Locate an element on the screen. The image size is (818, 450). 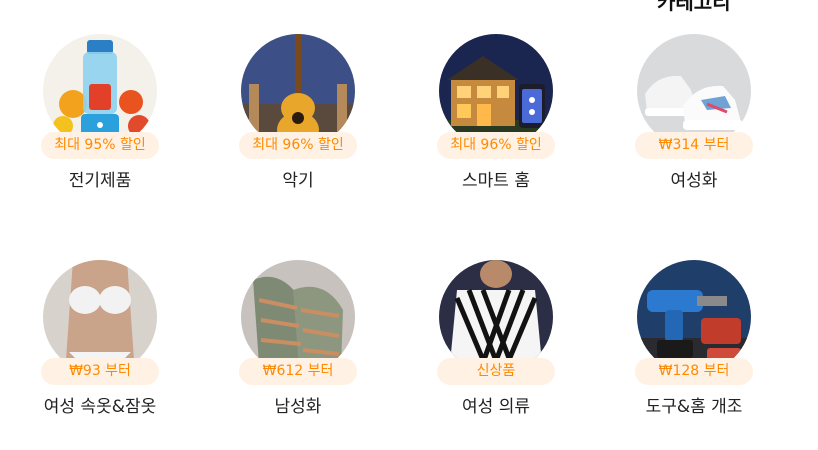
category-label: 여성 의류 is located at coordinates (496, 407).